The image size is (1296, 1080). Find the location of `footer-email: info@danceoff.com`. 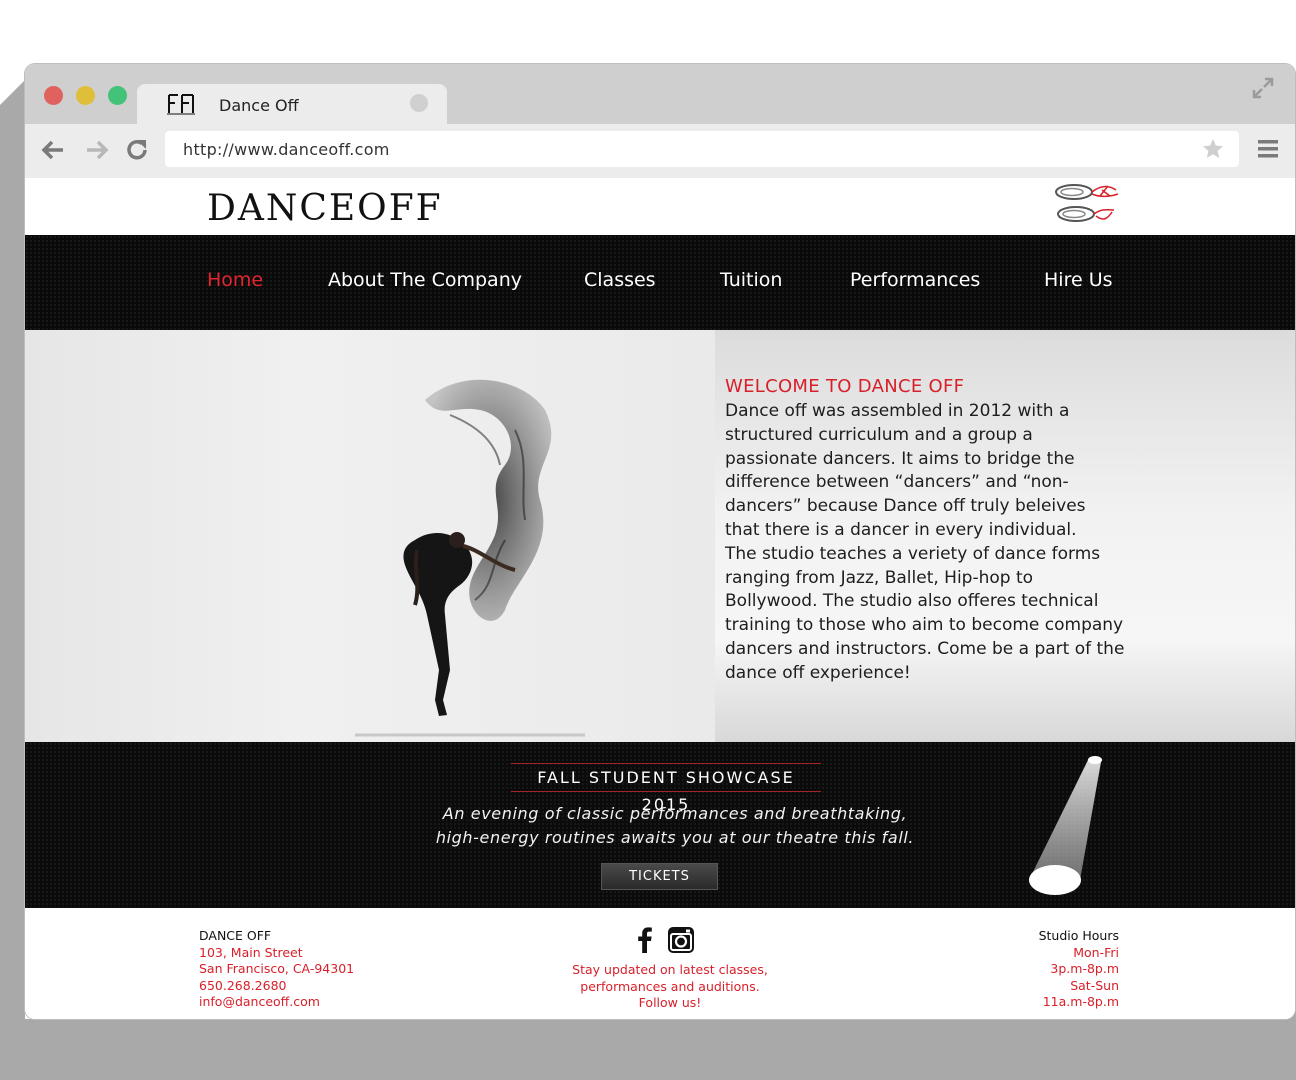

footer-email: info@danceoff.com is located at coordinates (276, 1002).